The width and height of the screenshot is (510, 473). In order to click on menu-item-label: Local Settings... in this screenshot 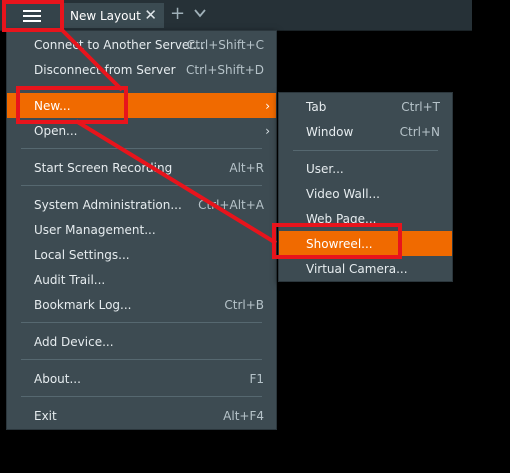, I will do `click(82, 254)`.